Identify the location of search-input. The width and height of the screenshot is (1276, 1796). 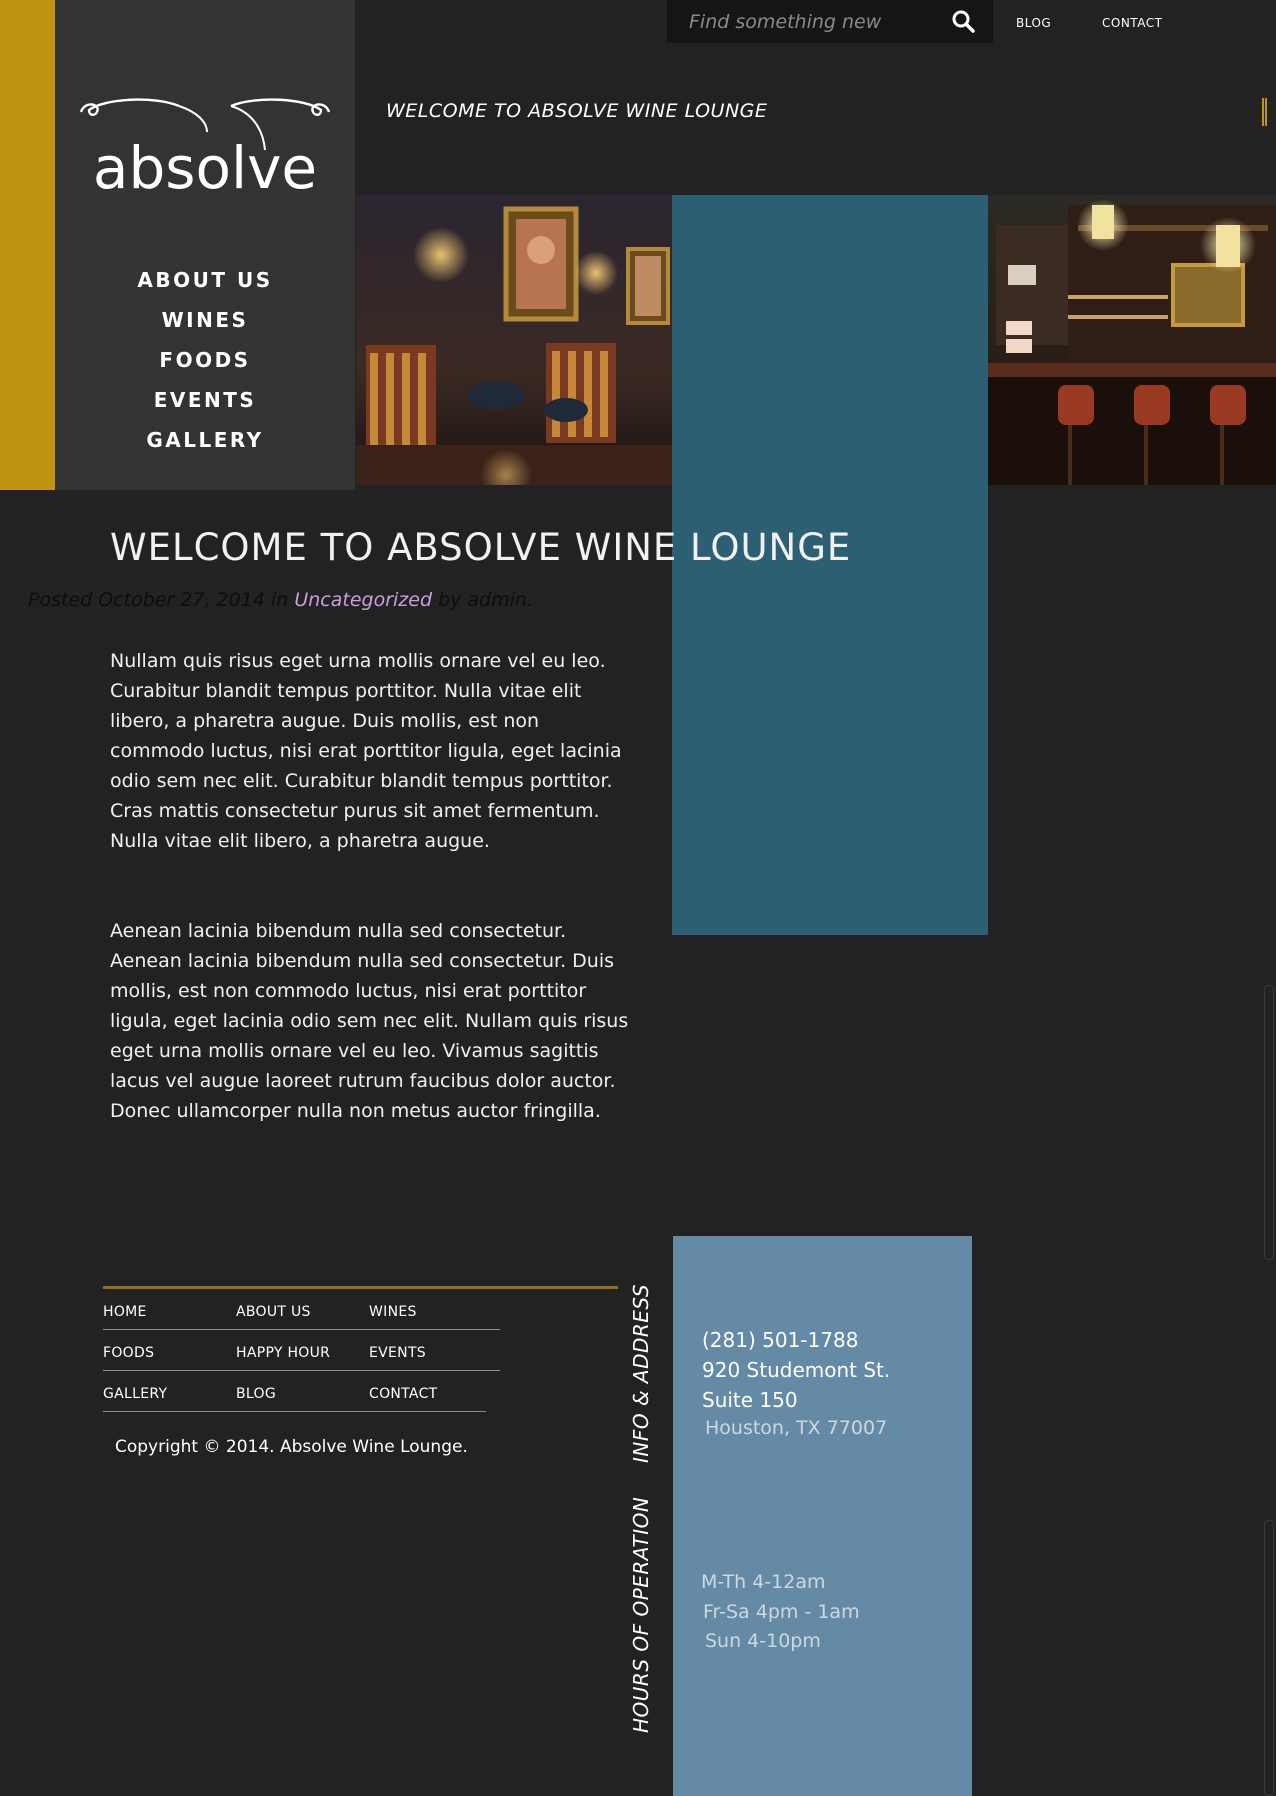
(814, 22).